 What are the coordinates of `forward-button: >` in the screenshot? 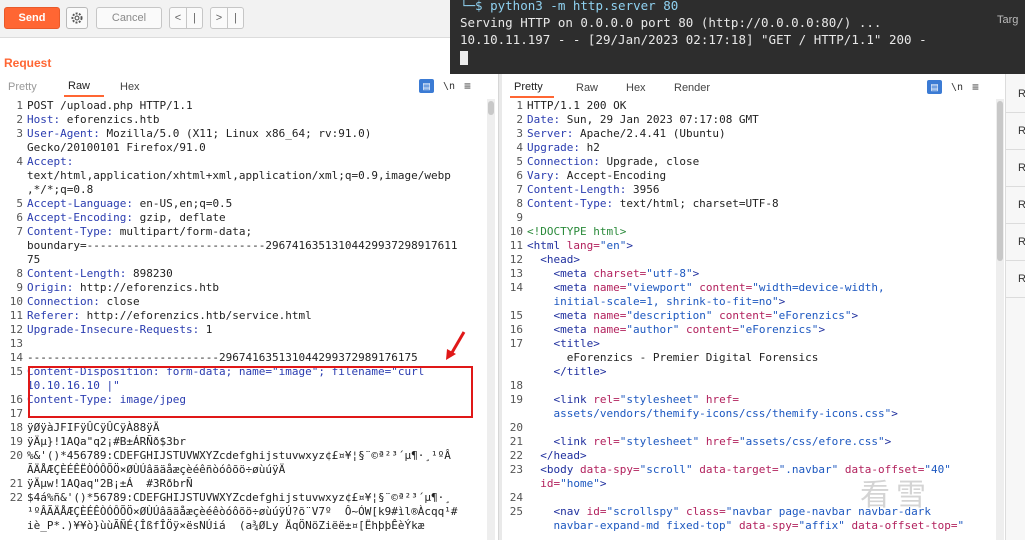 It's located at (219, 18).